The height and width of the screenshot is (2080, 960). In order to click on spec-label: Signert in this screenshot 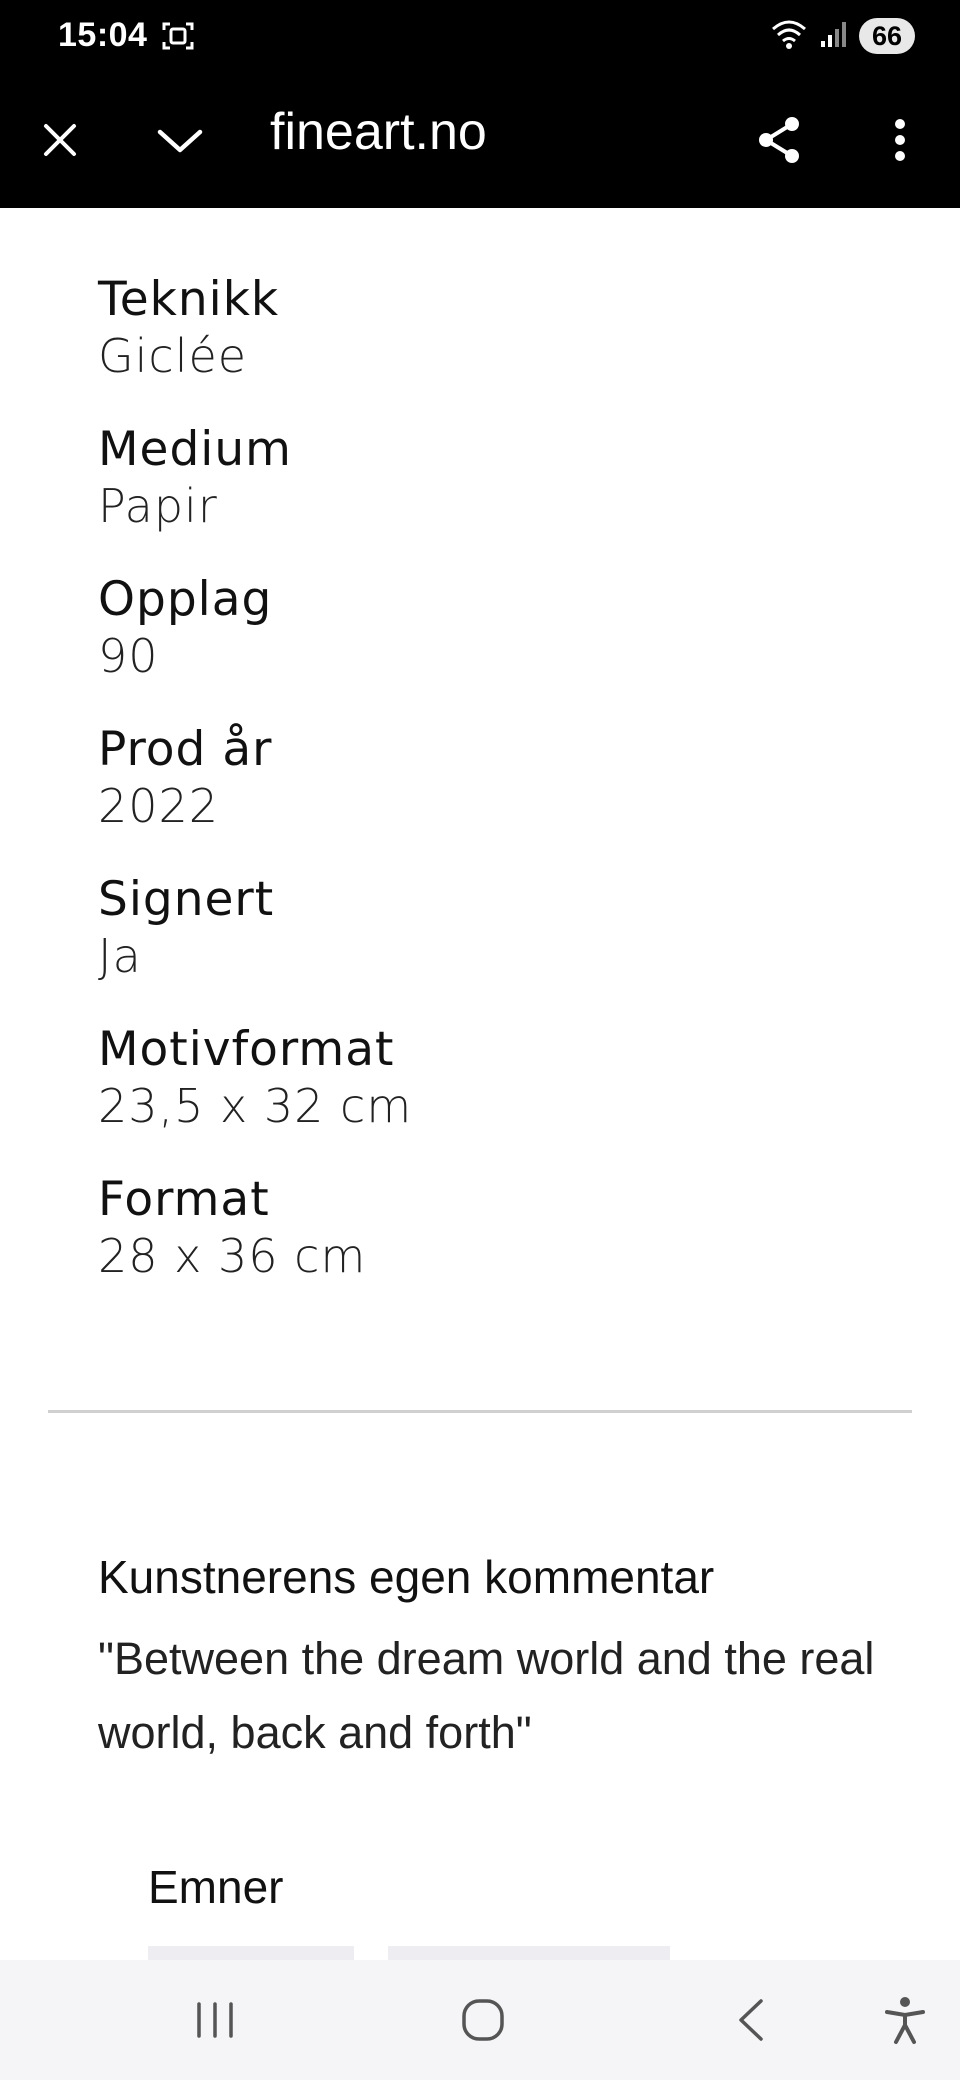, I will do `click(186, 899)`.